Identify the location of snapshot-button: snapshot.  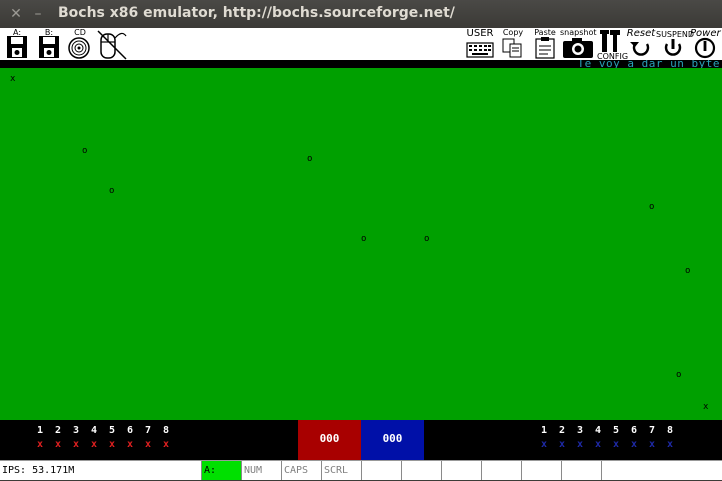
(578, 44).